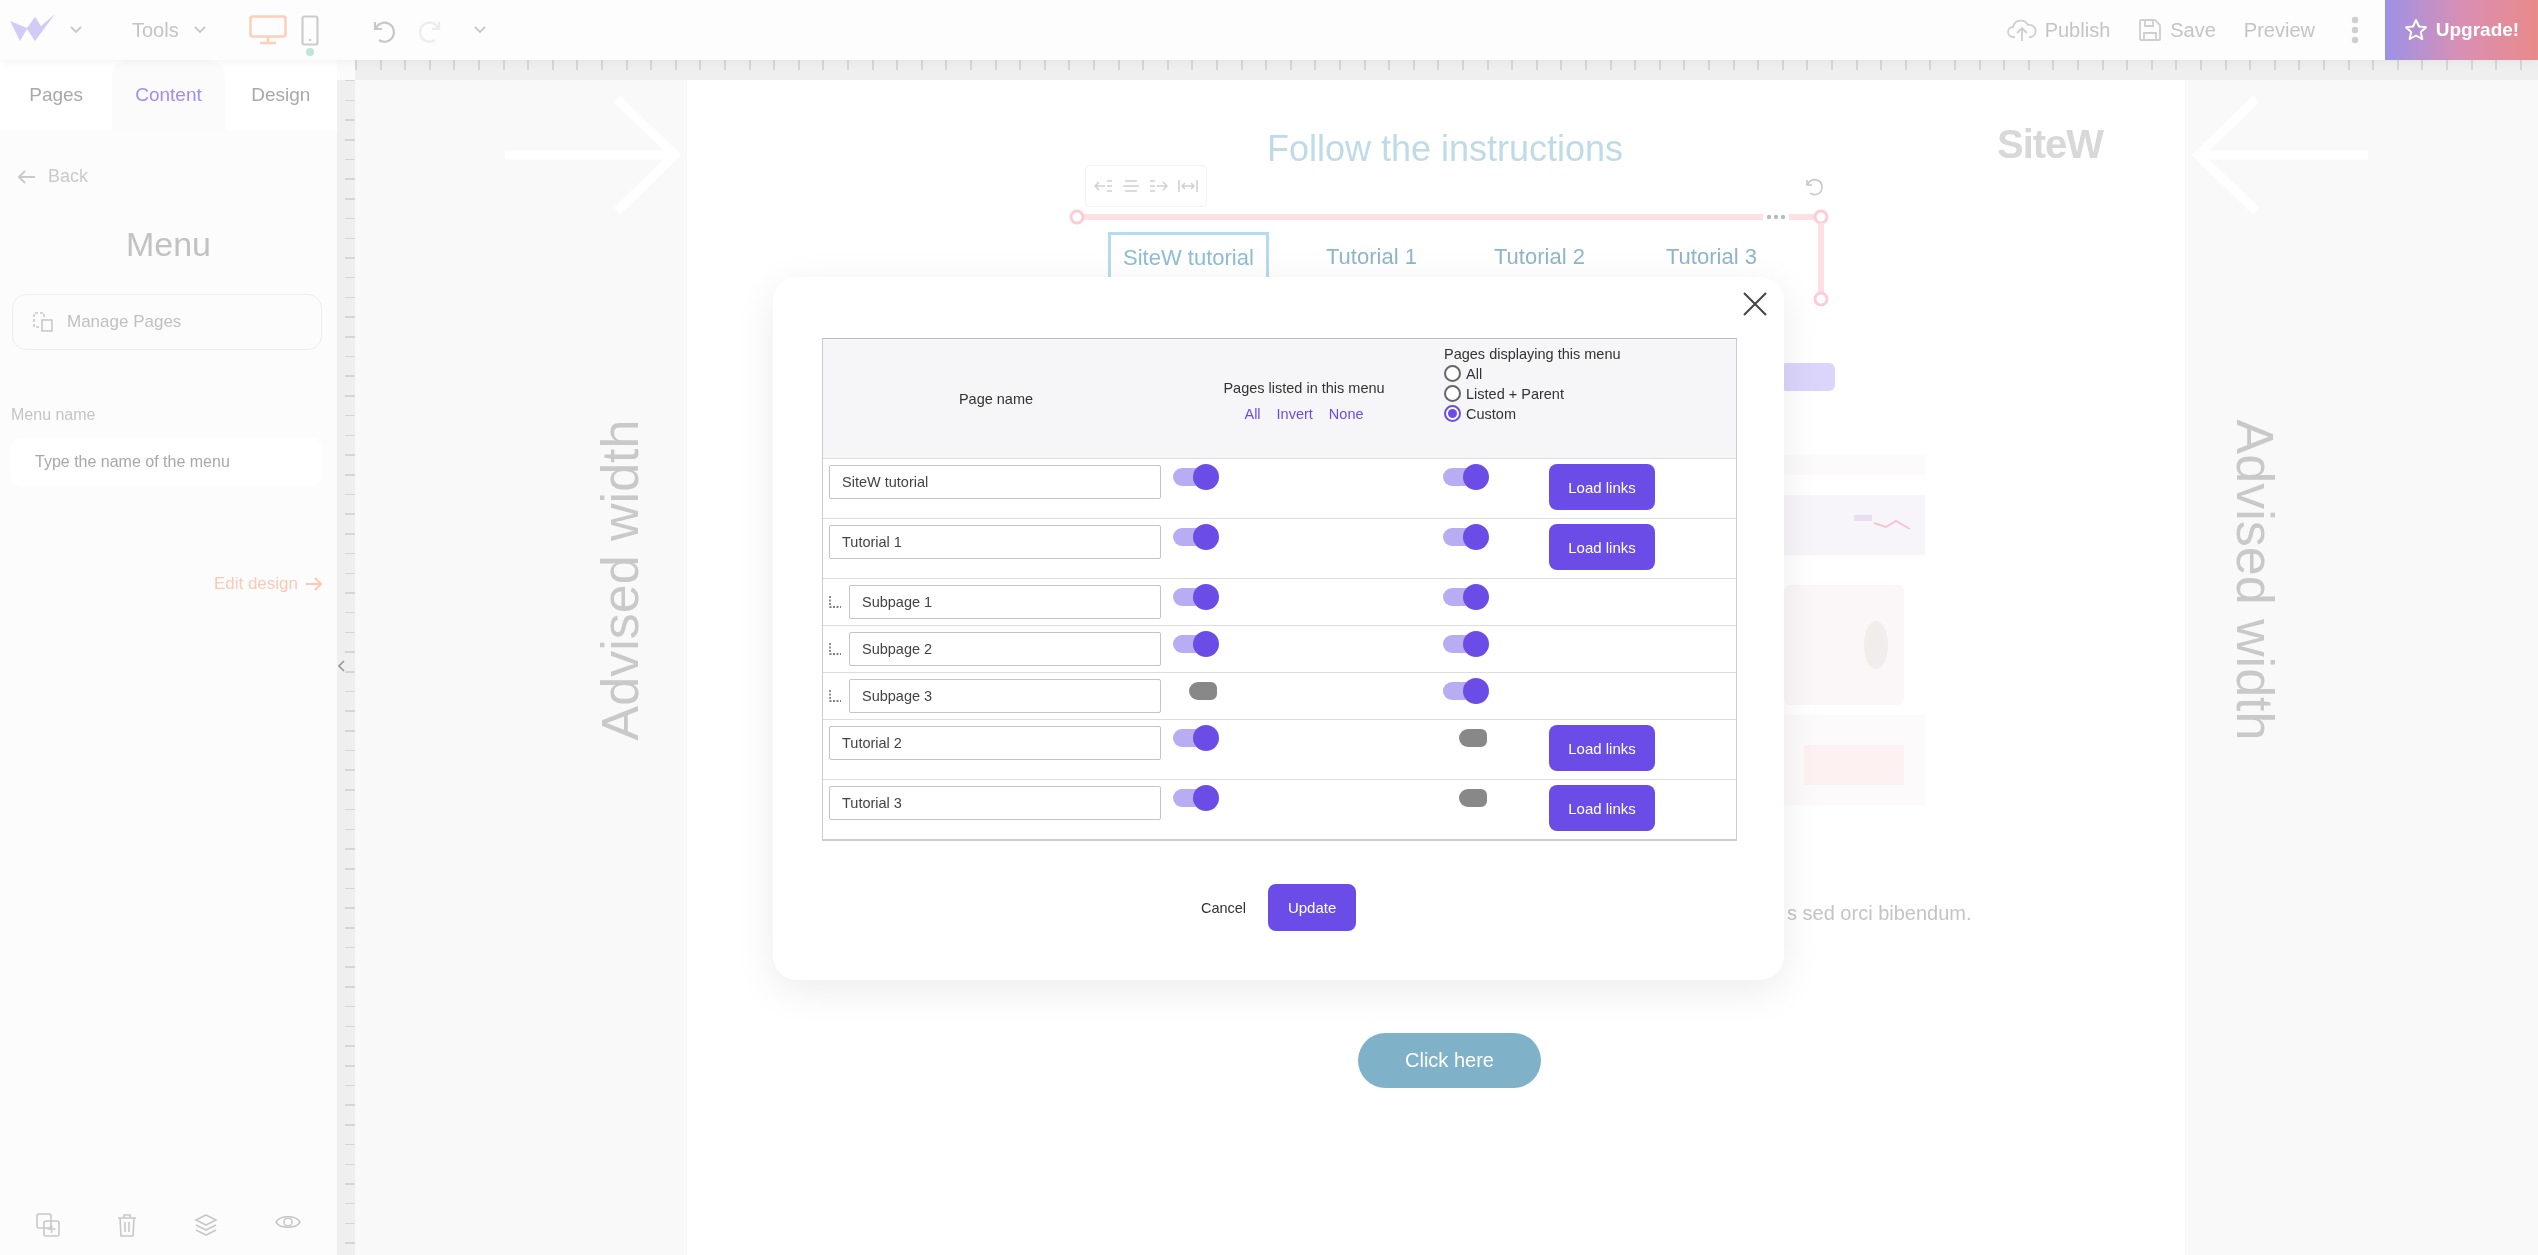 The width and height of the screenshot is (2538, 1255). I want to click on stretch-width-icon, so click(1188, 186).